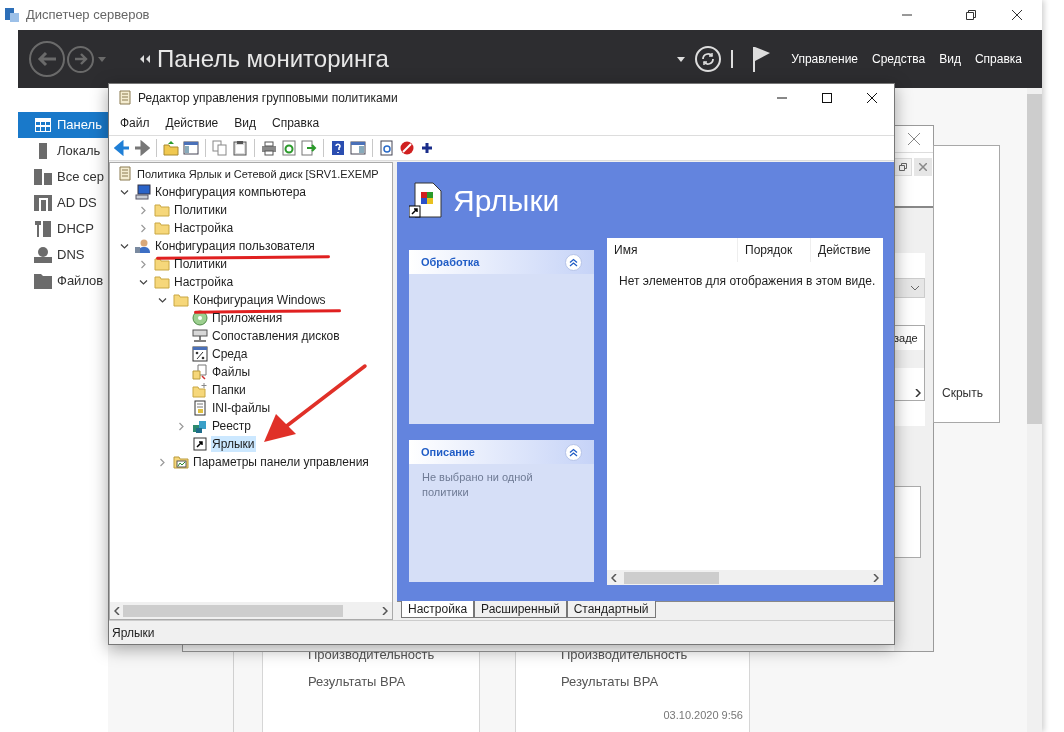 This screenshot has width=1064, height=732. Describe the element at coordinates (748, 281) in the screenshot. I see `empty-message: Нет элементов для отображения в этом виде.` at that location.